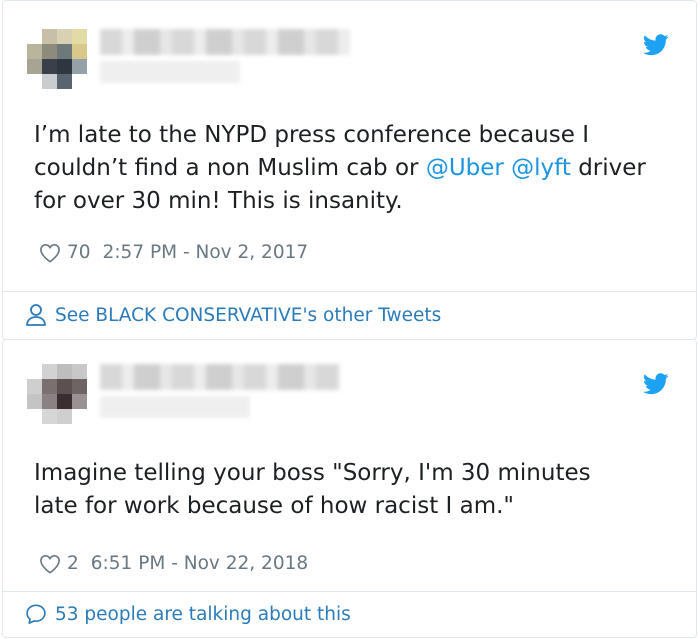  Describe the element at coordinates (79, 252) in the screenshot. I see `like-count: 70` at that location.